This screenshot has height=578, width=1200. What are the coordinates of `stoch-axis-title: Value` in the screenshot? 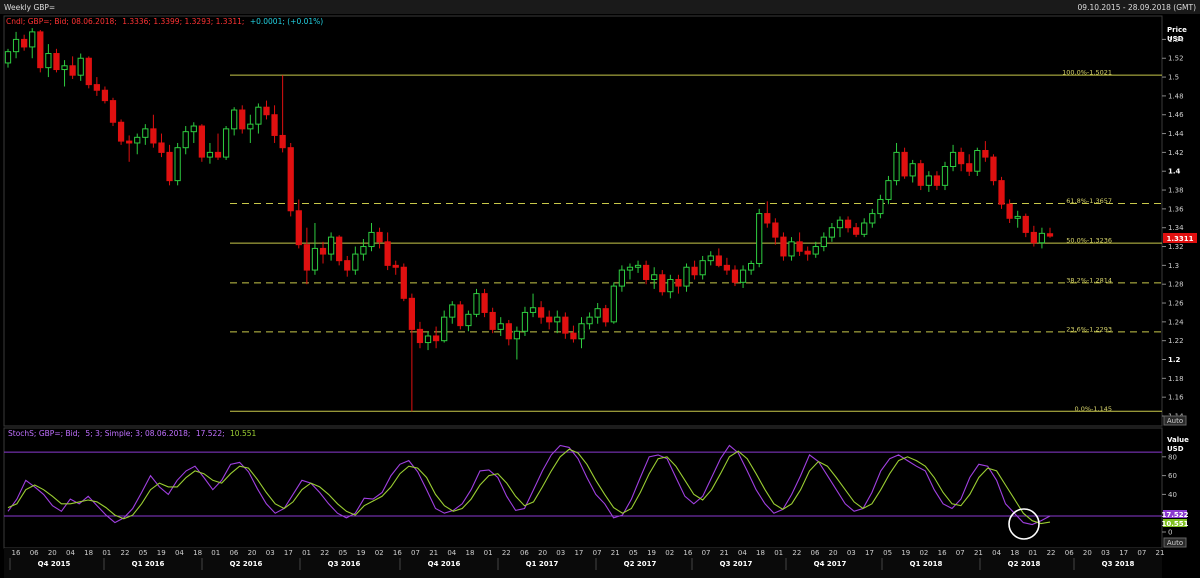 It's located at (1178, 440).